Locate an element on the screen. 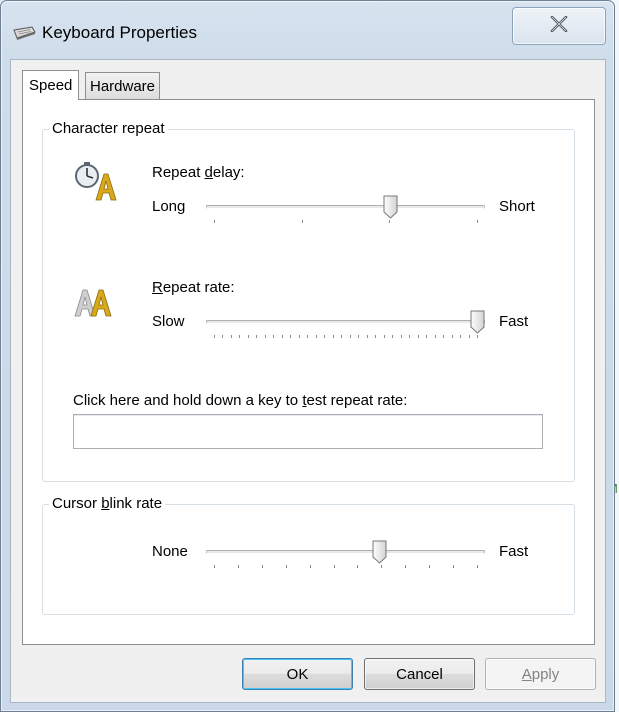 This screenshot has height=712, width=619. cursor-blink-group: Cursor blink rate None Fast is located at coordinates (308, 555).